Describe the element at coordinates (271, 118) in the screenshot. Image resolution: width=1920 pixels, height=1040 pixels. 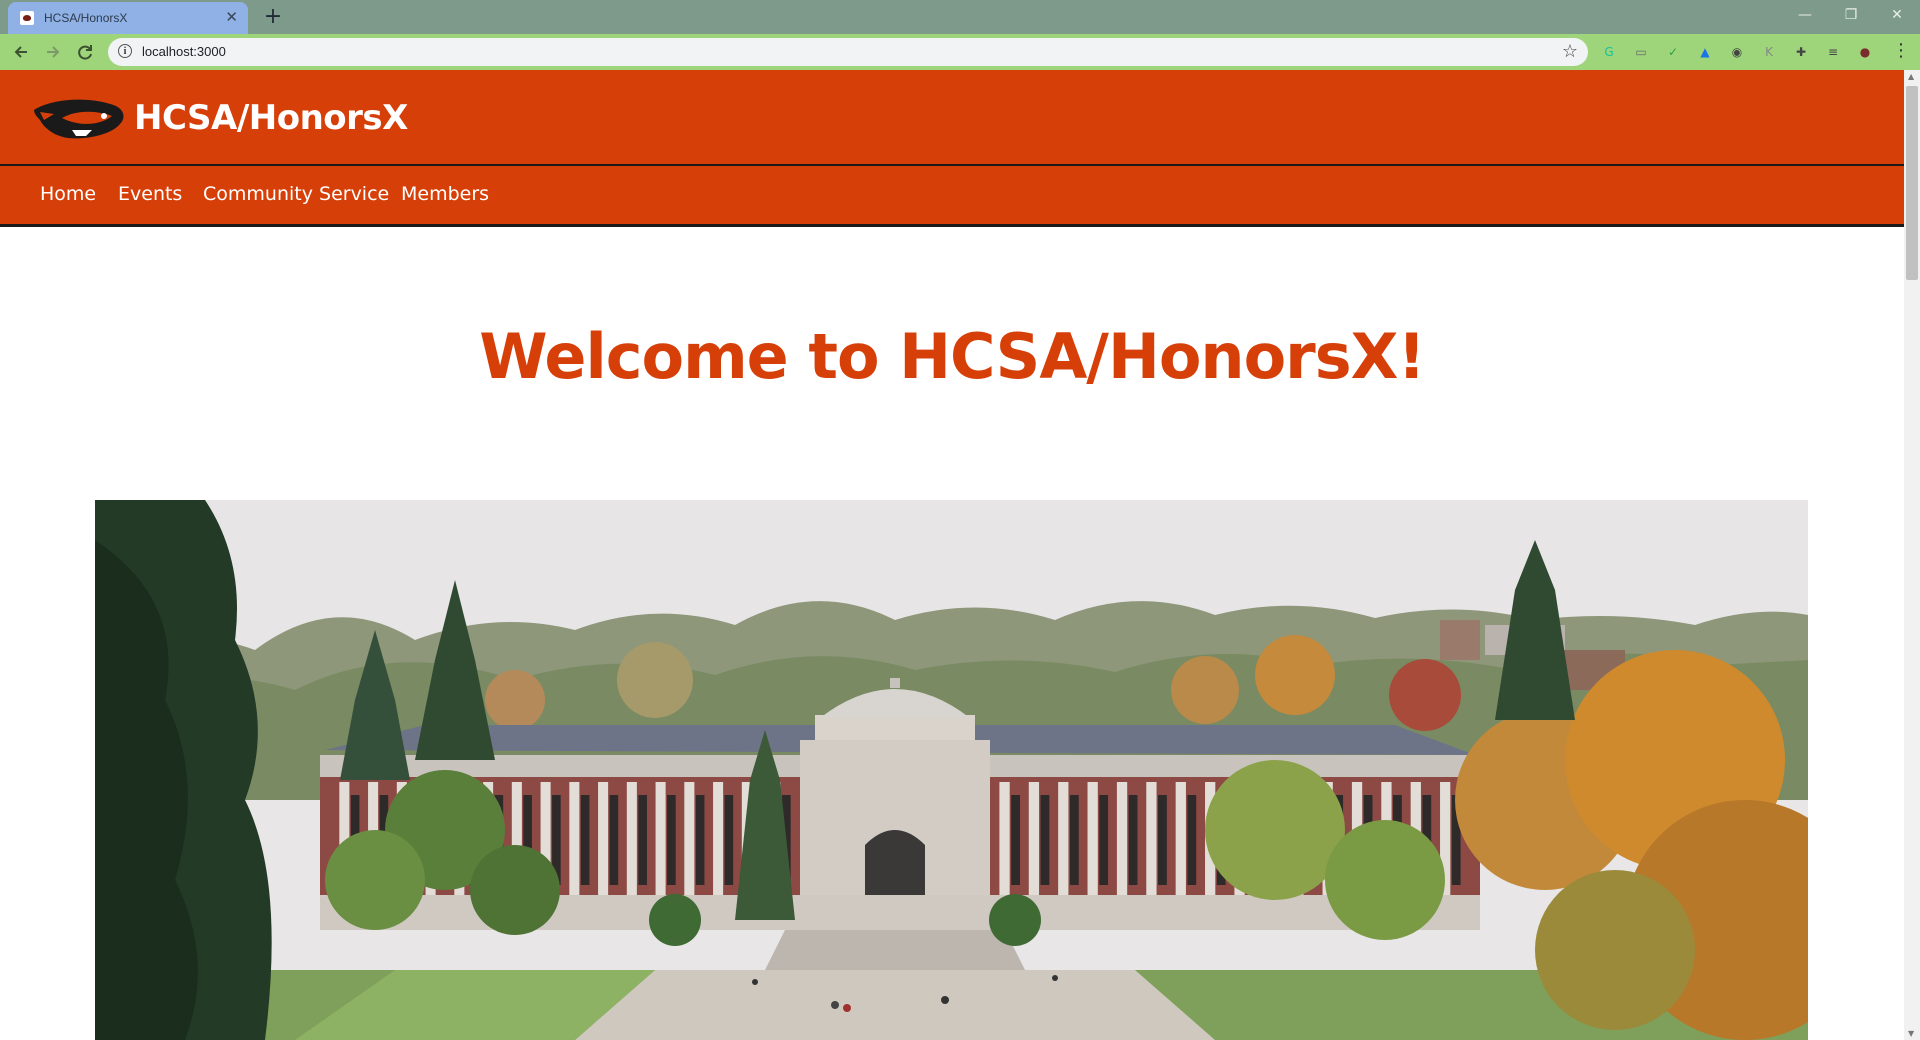
I see `site-title: HCSA/HonorsX` at that location.